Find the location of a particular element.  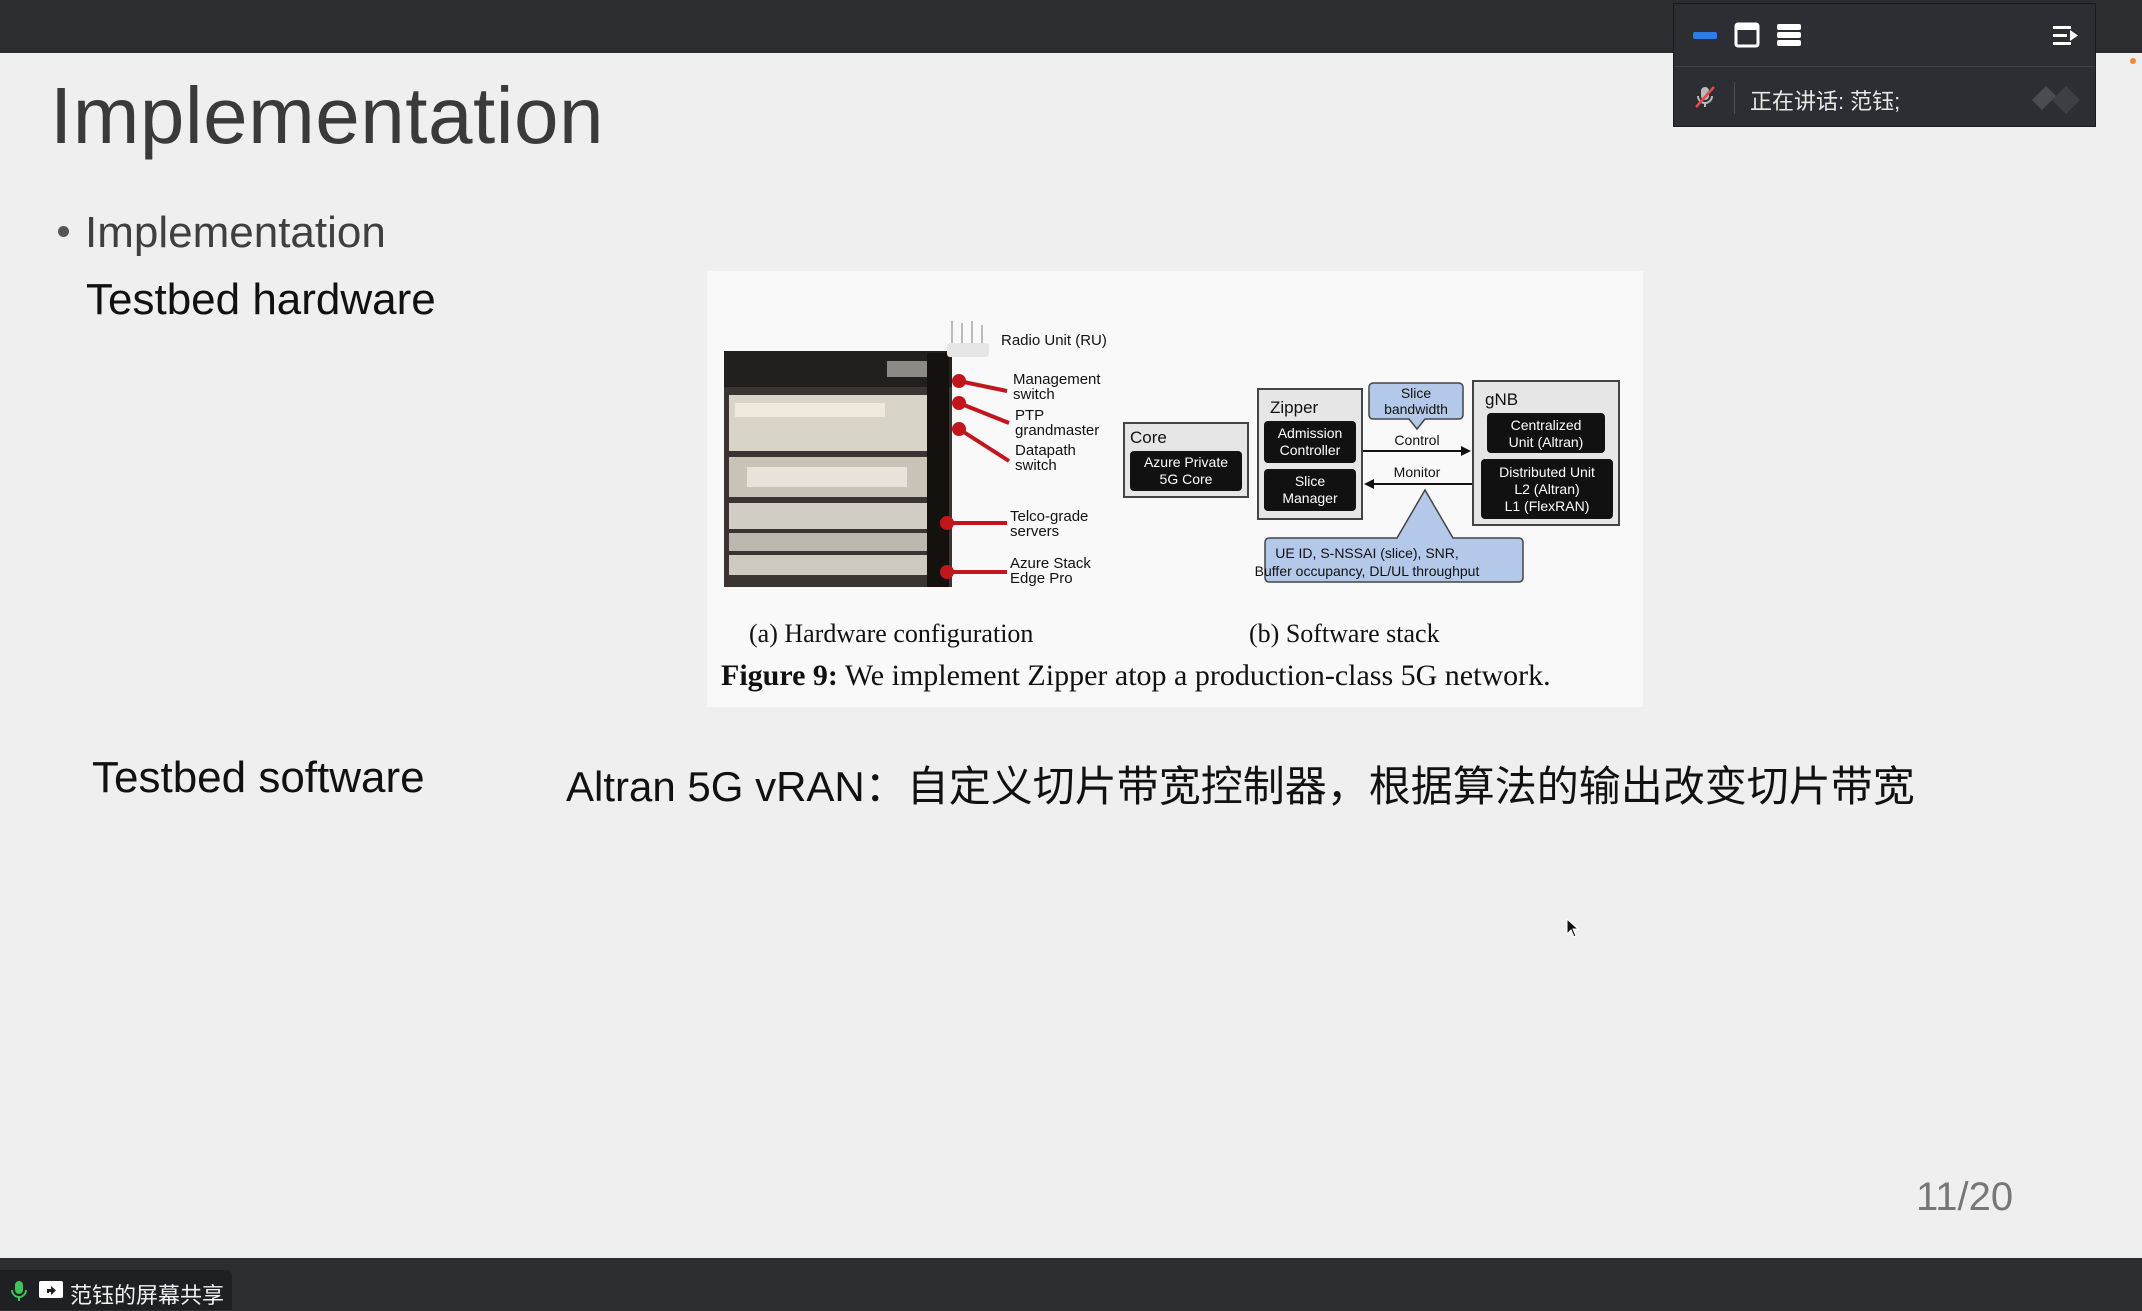

core-box-line2: 5G Core is located at coordinates (1186, 479).